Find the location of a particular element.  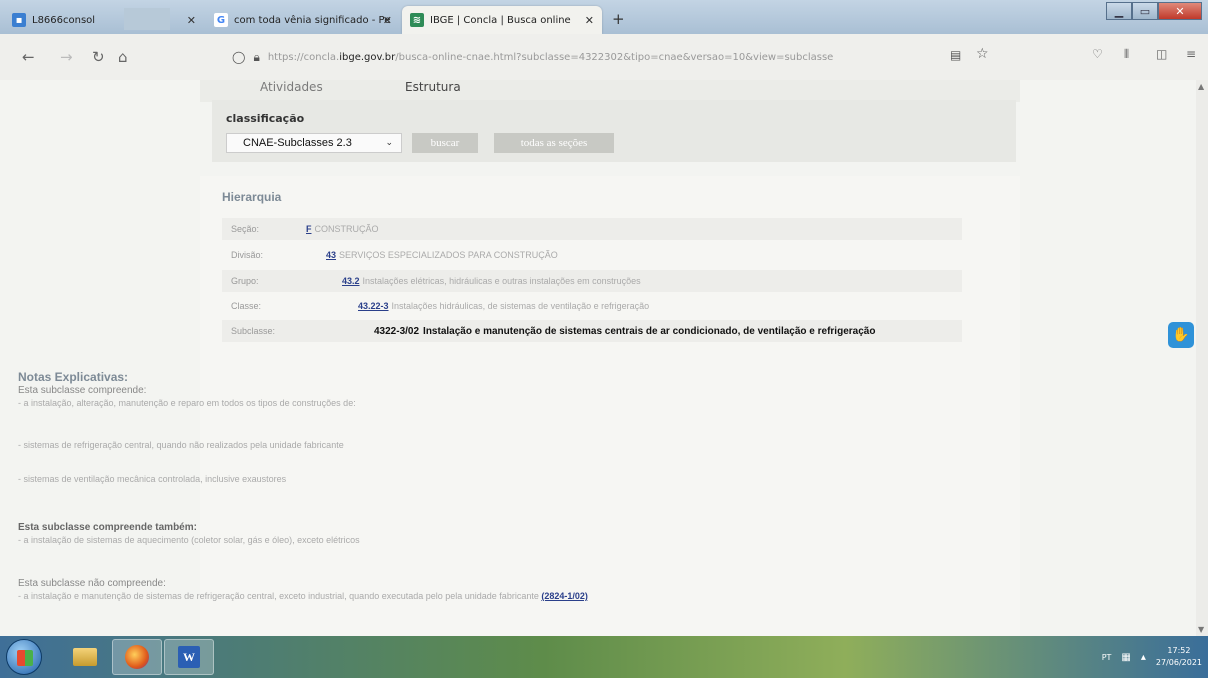

accessibility-icon: ✋ is located at coordinates (1181, 335).